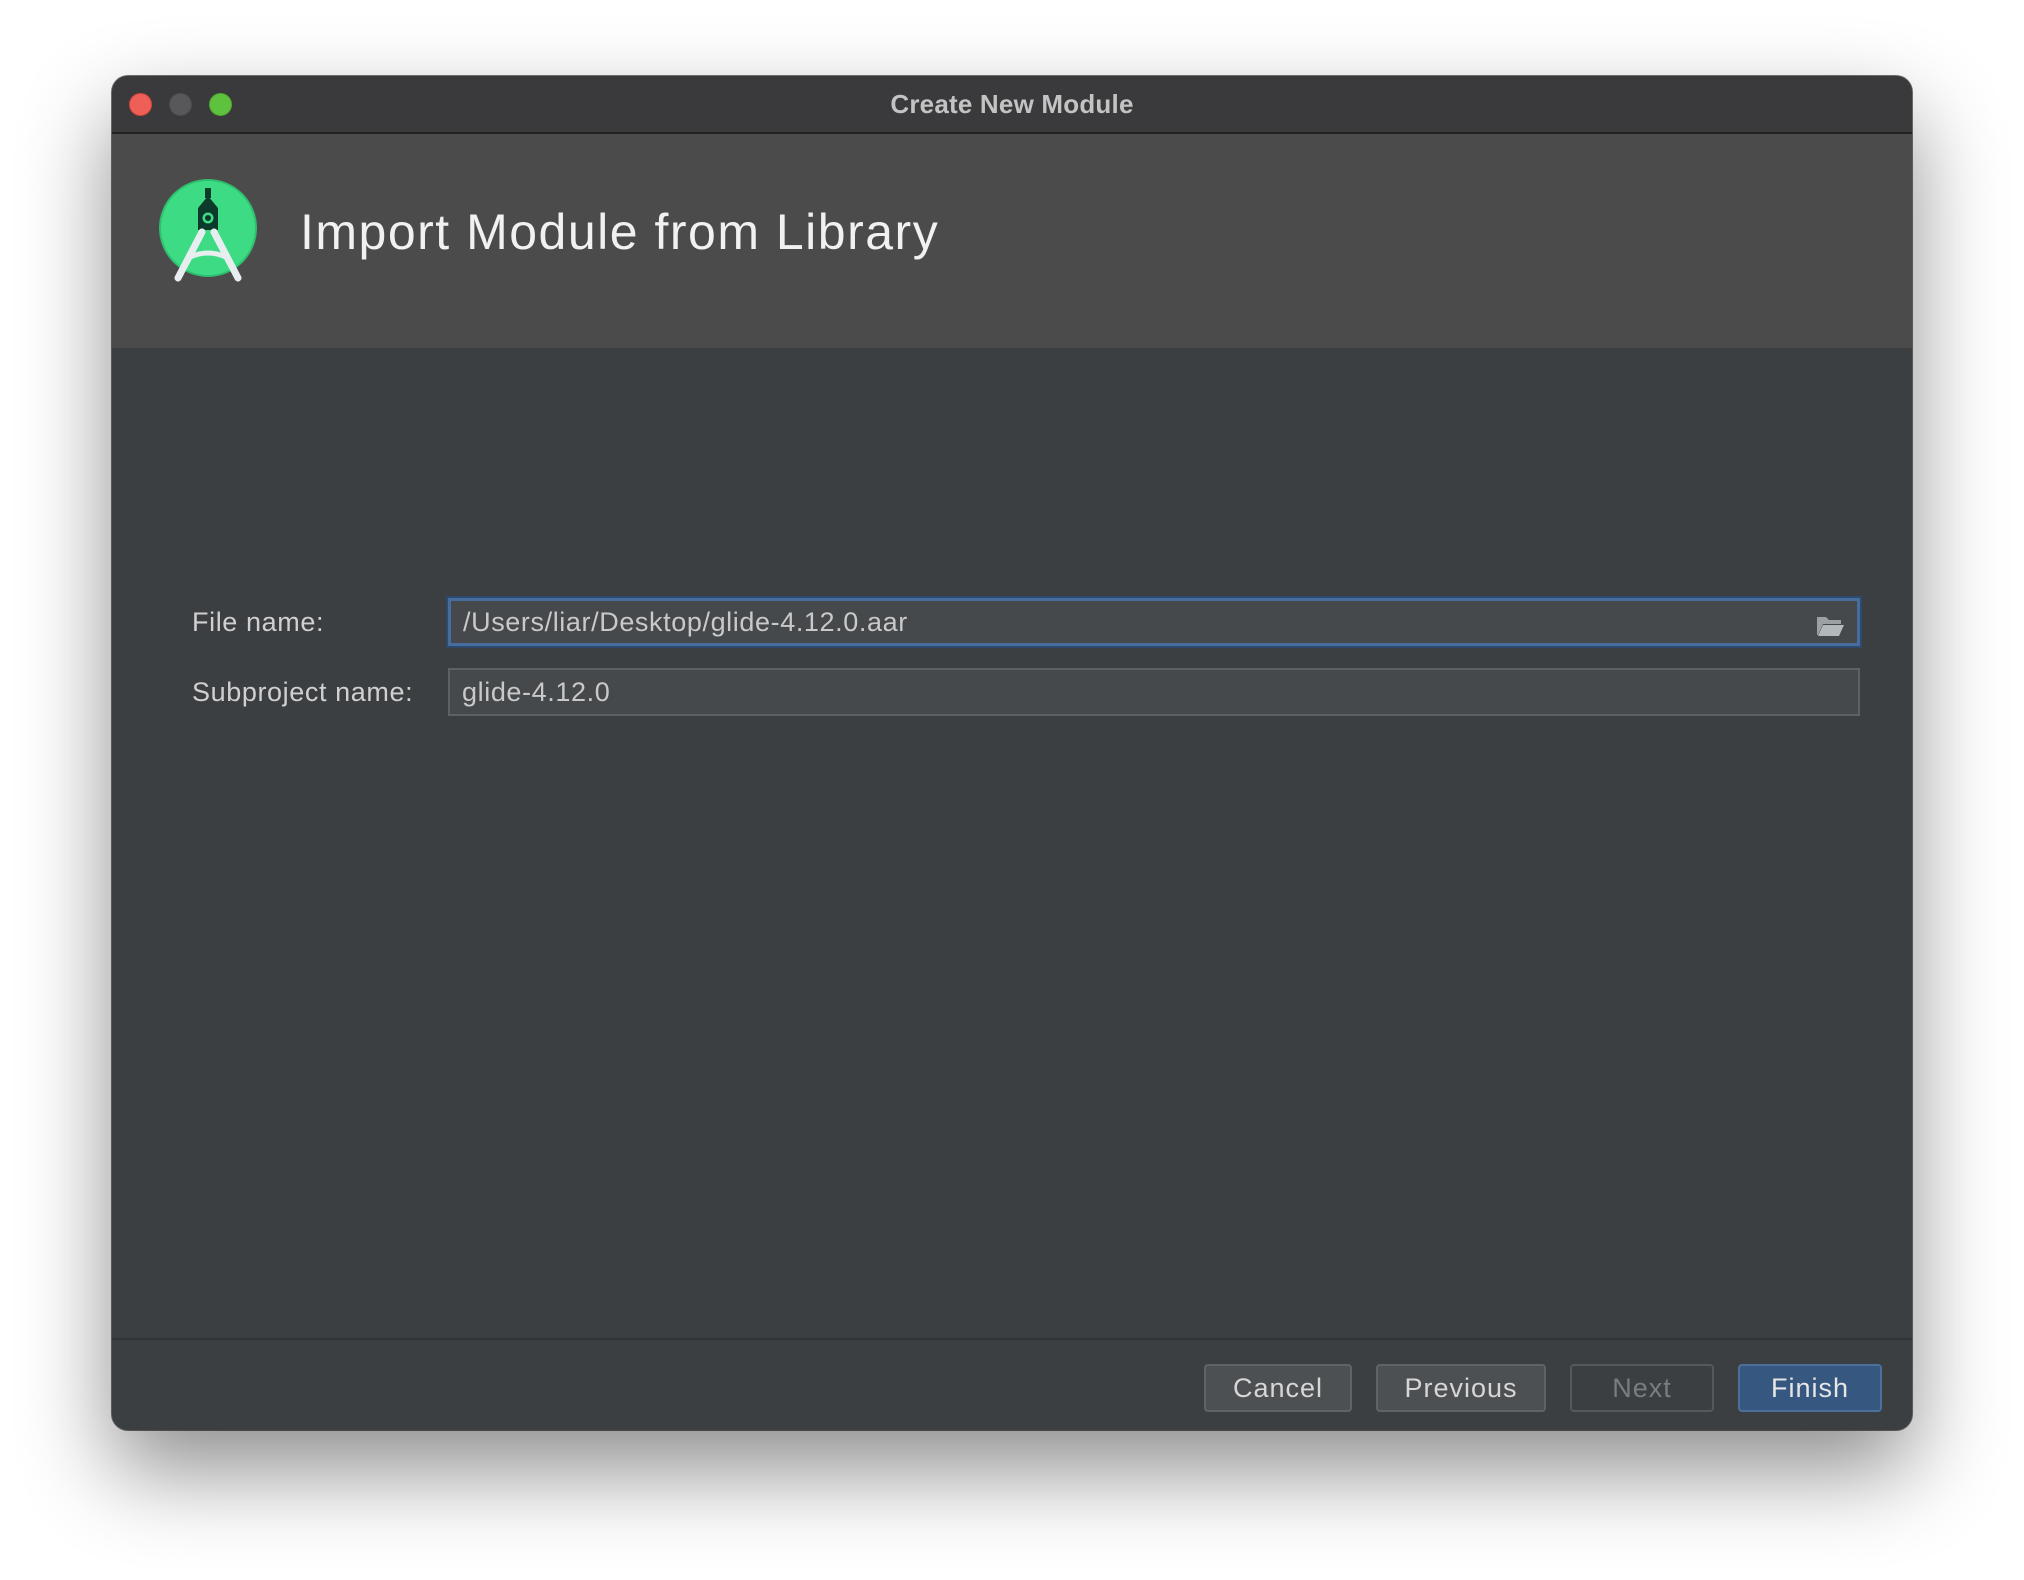 This screenshot has height=1580, width=2024. I want to click on wizard-header: Import Module from Library, so click(1012, 241).